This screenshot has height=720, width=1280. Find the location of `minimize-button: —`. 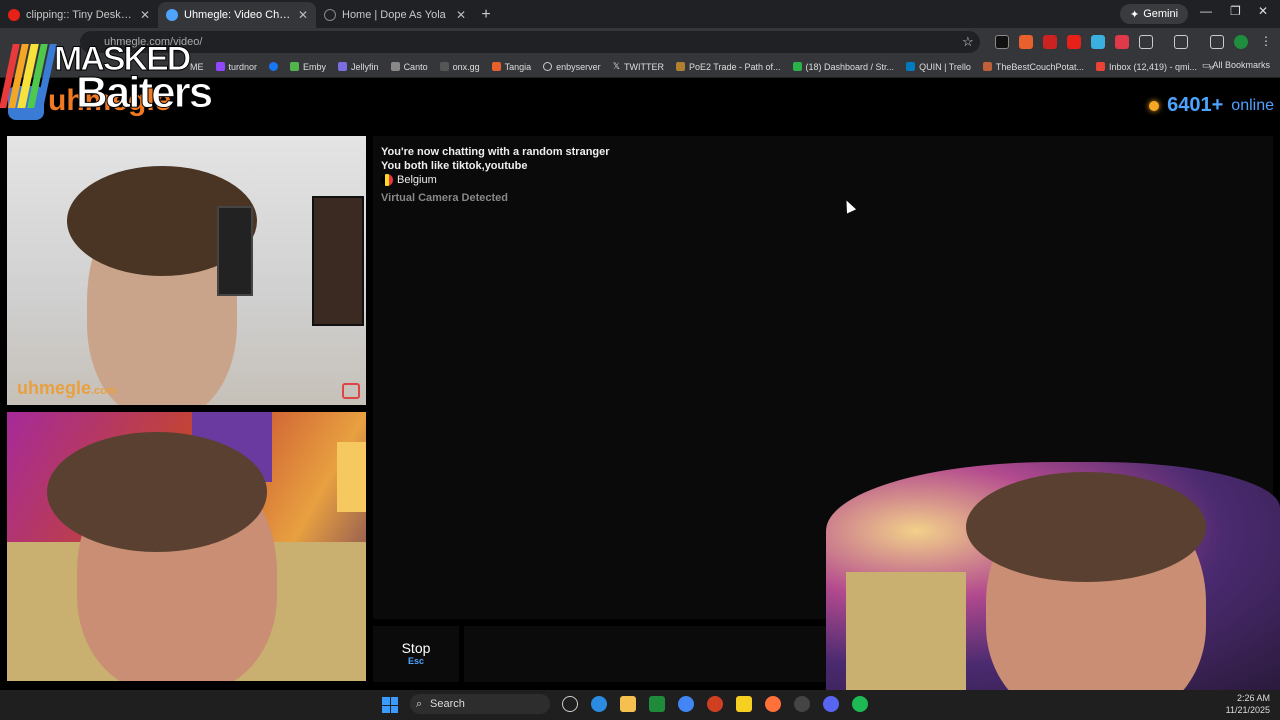

minimize-button: — is located at coordinates (1206, 11).